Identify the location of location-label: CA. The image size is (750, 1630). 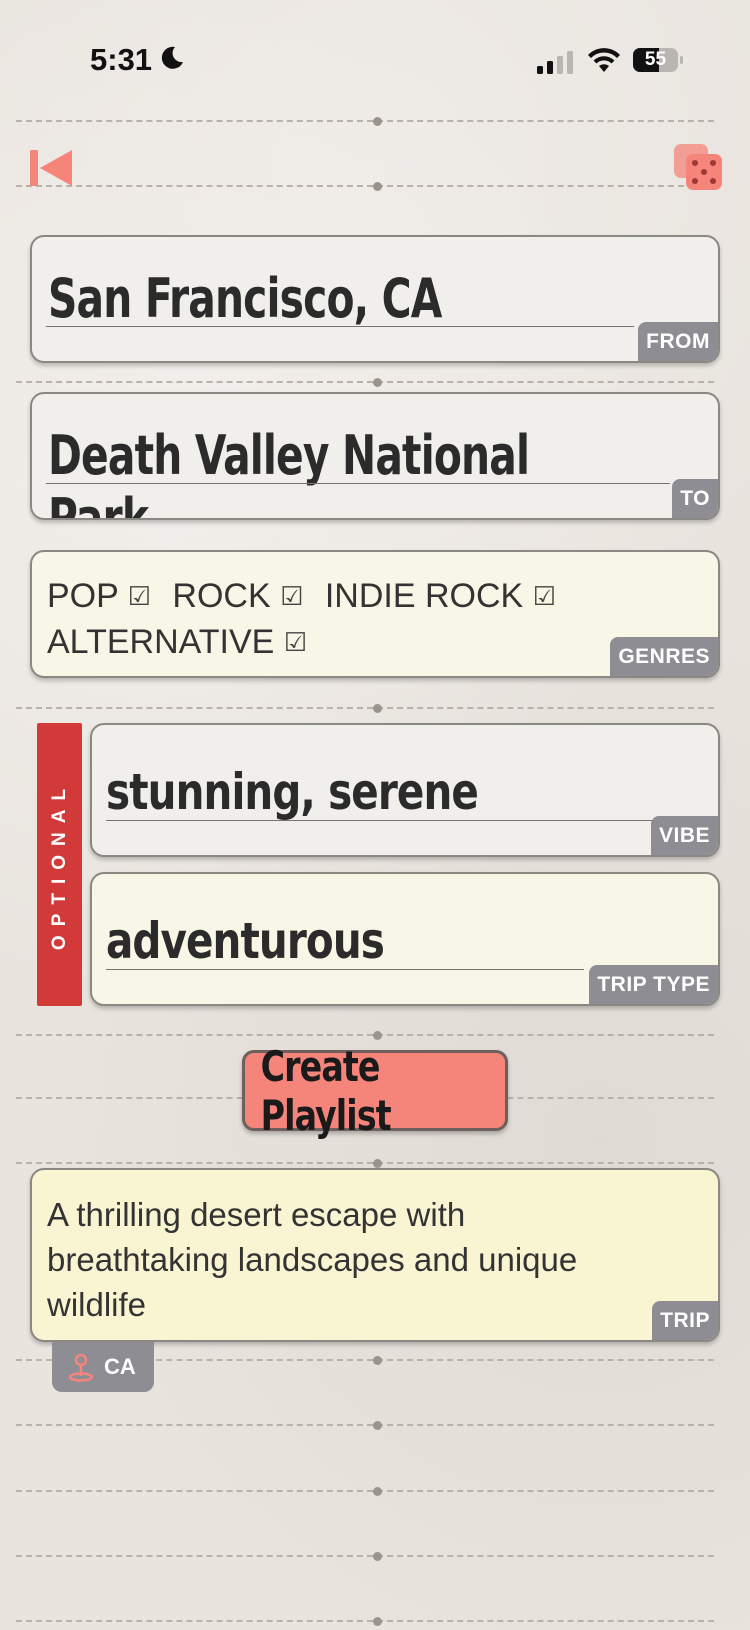
(120, 1366).